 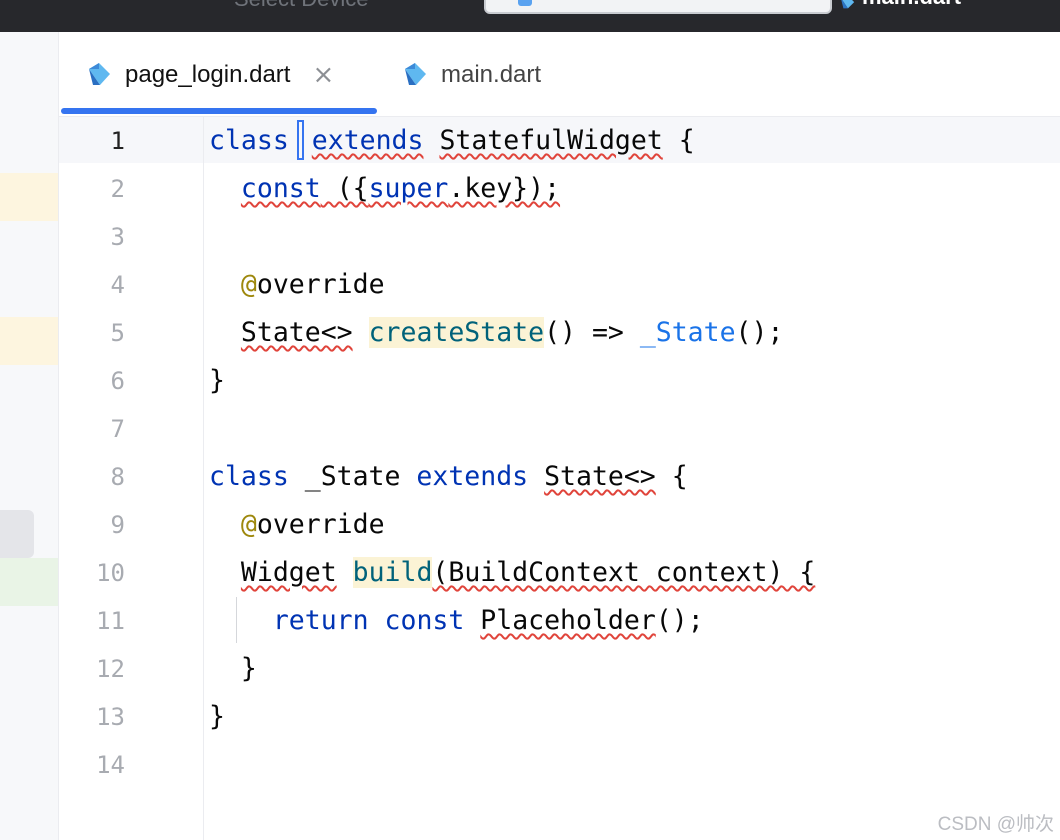 I want to click on active-tab-indicator, so click(x=219, y=111).